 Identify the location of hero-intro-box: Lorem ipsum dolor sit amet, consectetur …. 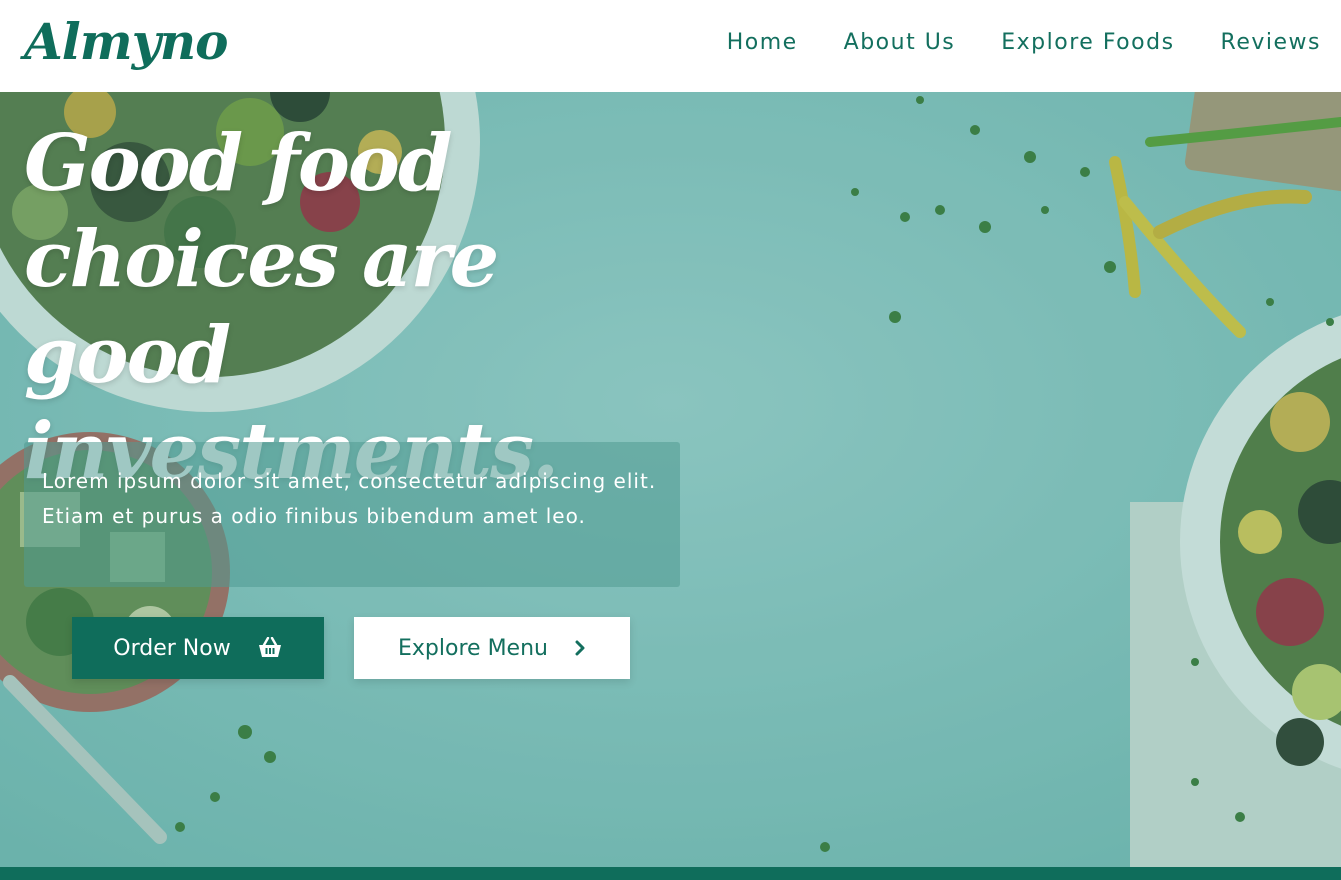
(352, 514).